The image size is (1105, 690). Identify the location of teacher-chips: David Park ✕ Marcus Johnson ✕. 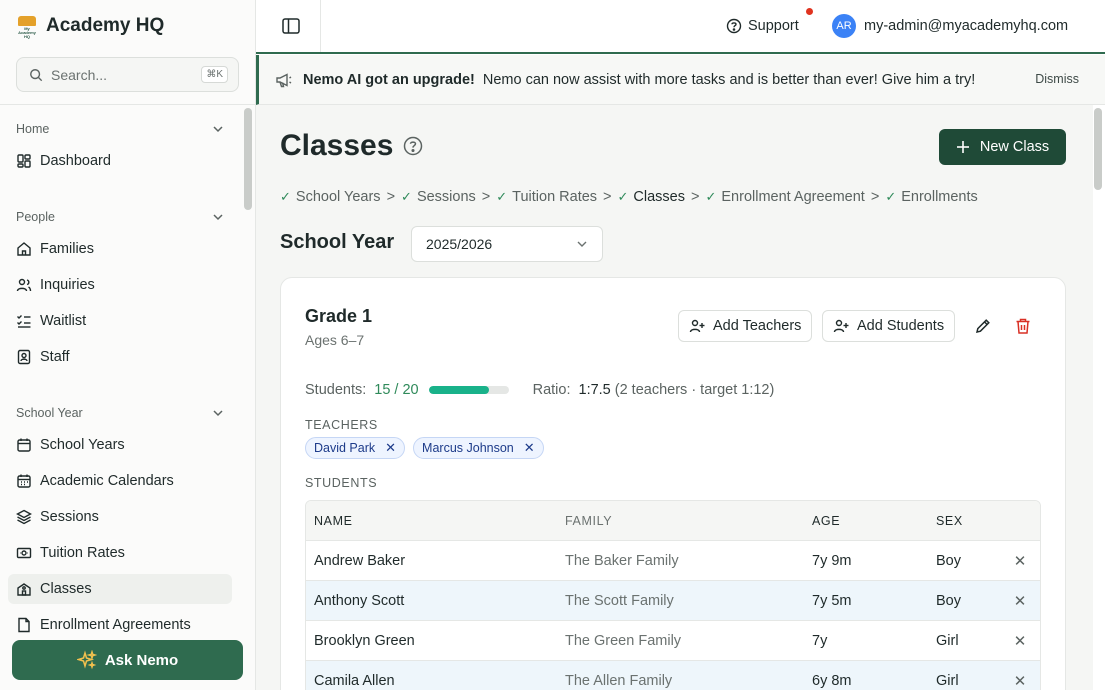
(424, 448).